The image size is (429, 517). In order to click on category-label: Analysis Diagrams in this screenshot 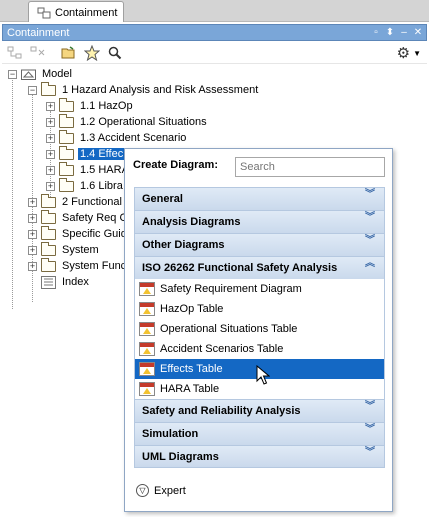, I will do `click(191, 222)`.